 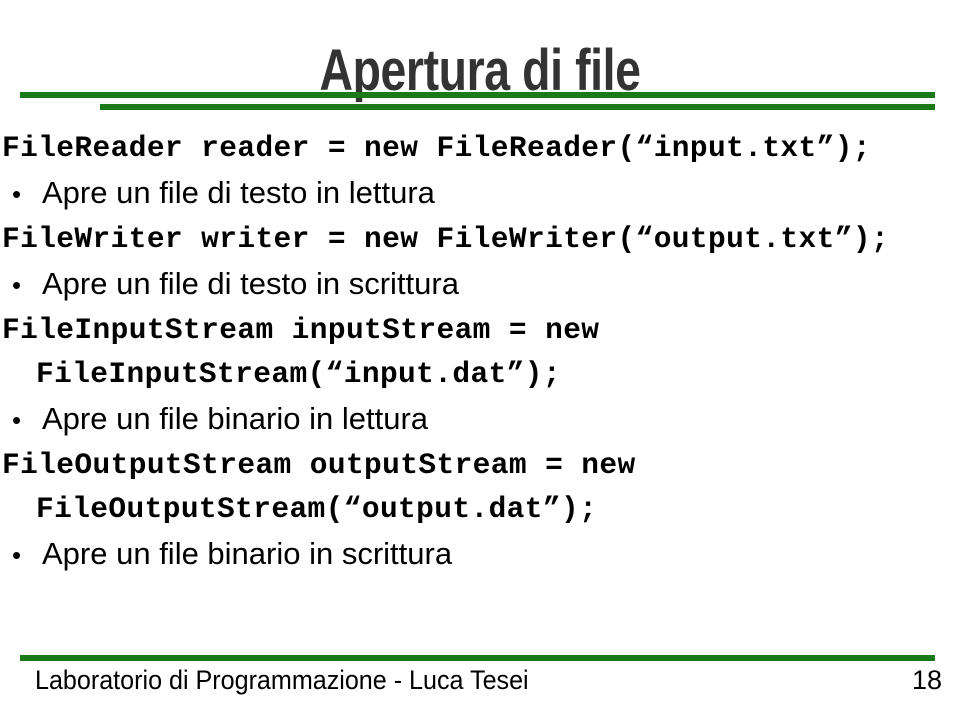 What do you see at coordinates (250, 283) in the screenshot?
I see `list-item-label: Apre un file di testo in scrittura` at bounding box center [250, 283].